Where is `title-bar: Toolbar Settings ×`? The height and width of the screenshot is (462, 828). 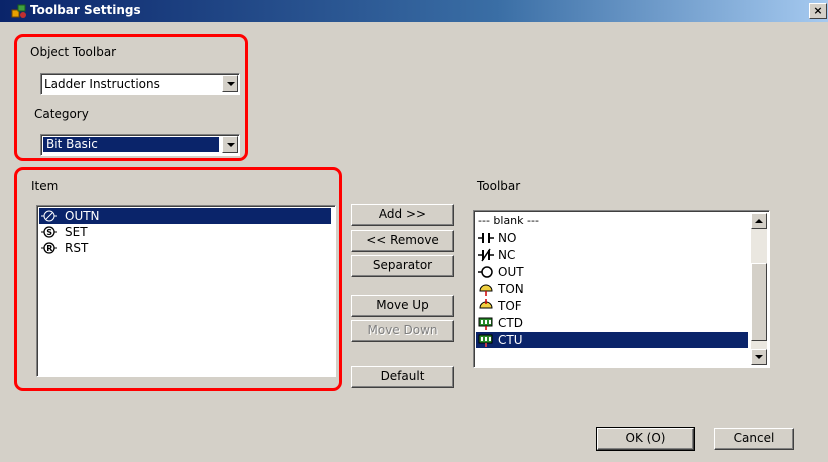
title-bar: Toolbar Settings × is located at coordinates (414, 11).